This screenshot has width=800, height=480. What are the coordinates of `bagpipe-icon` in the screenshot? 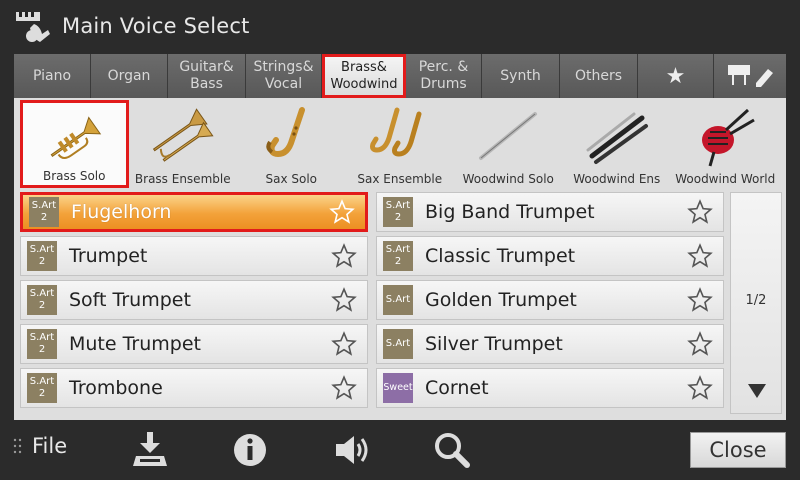 It's located at (729, 137).